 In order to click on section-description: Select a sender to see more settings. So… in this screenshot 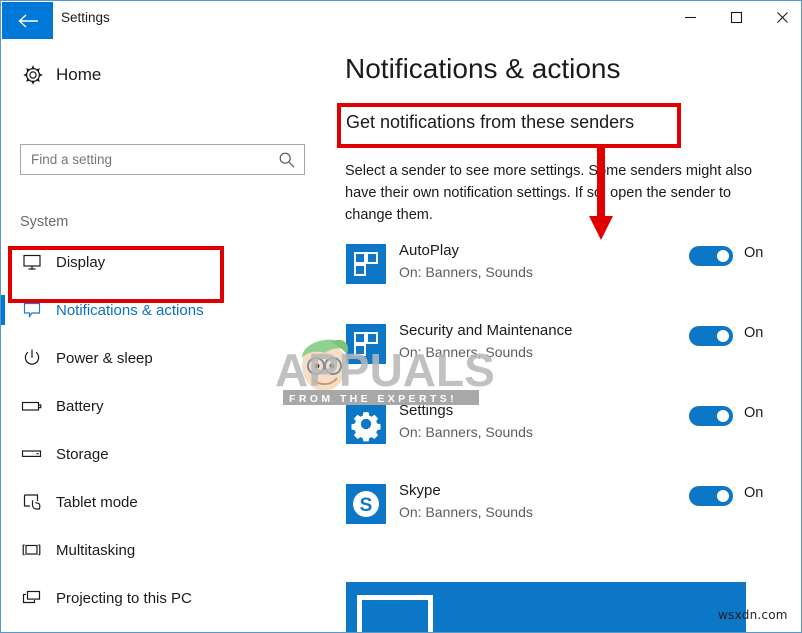, I will do `click(549, 193)`.